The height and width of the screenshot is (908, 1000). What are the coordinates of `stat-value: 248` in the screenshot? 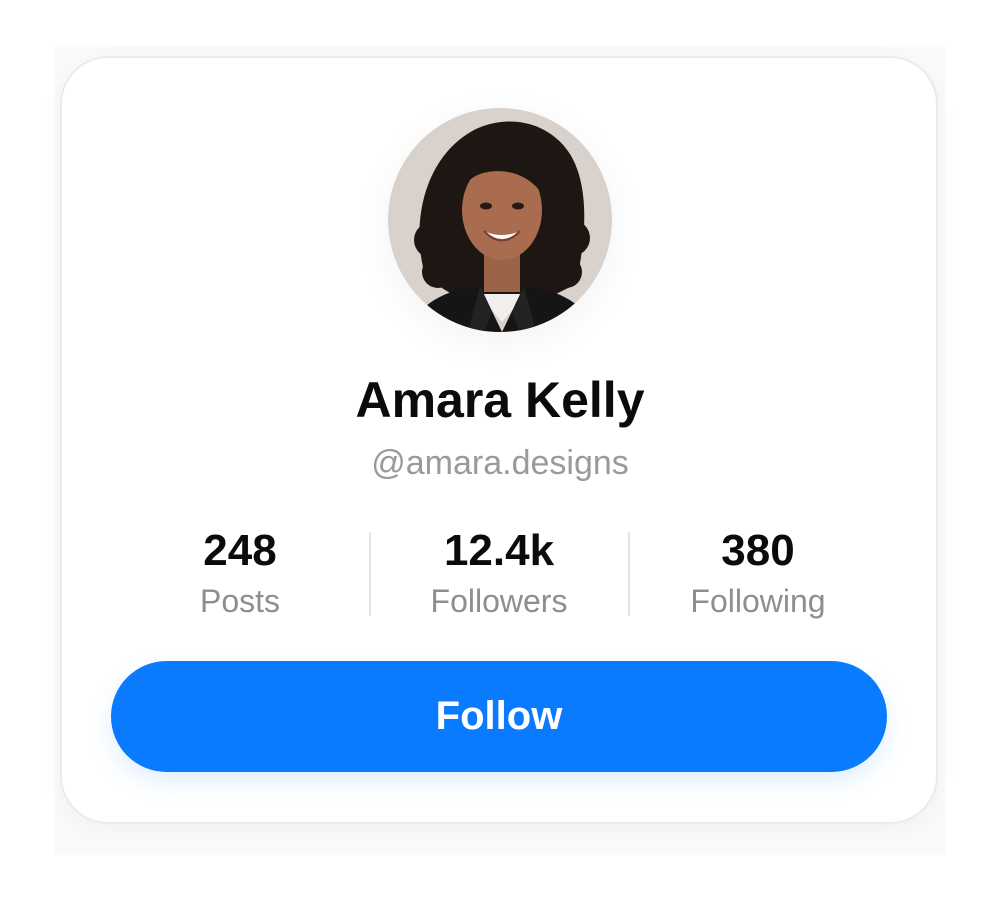 It's located at (240, 550).